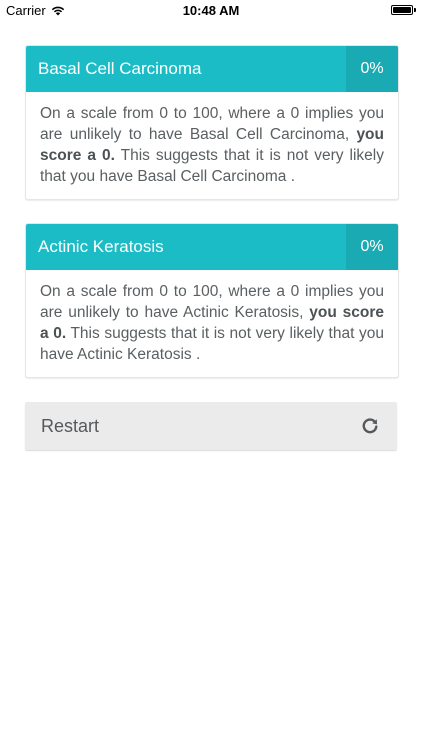  Describe the element at coordinates (415, 10) in the screenshot. I see `battery-tip` at that location.